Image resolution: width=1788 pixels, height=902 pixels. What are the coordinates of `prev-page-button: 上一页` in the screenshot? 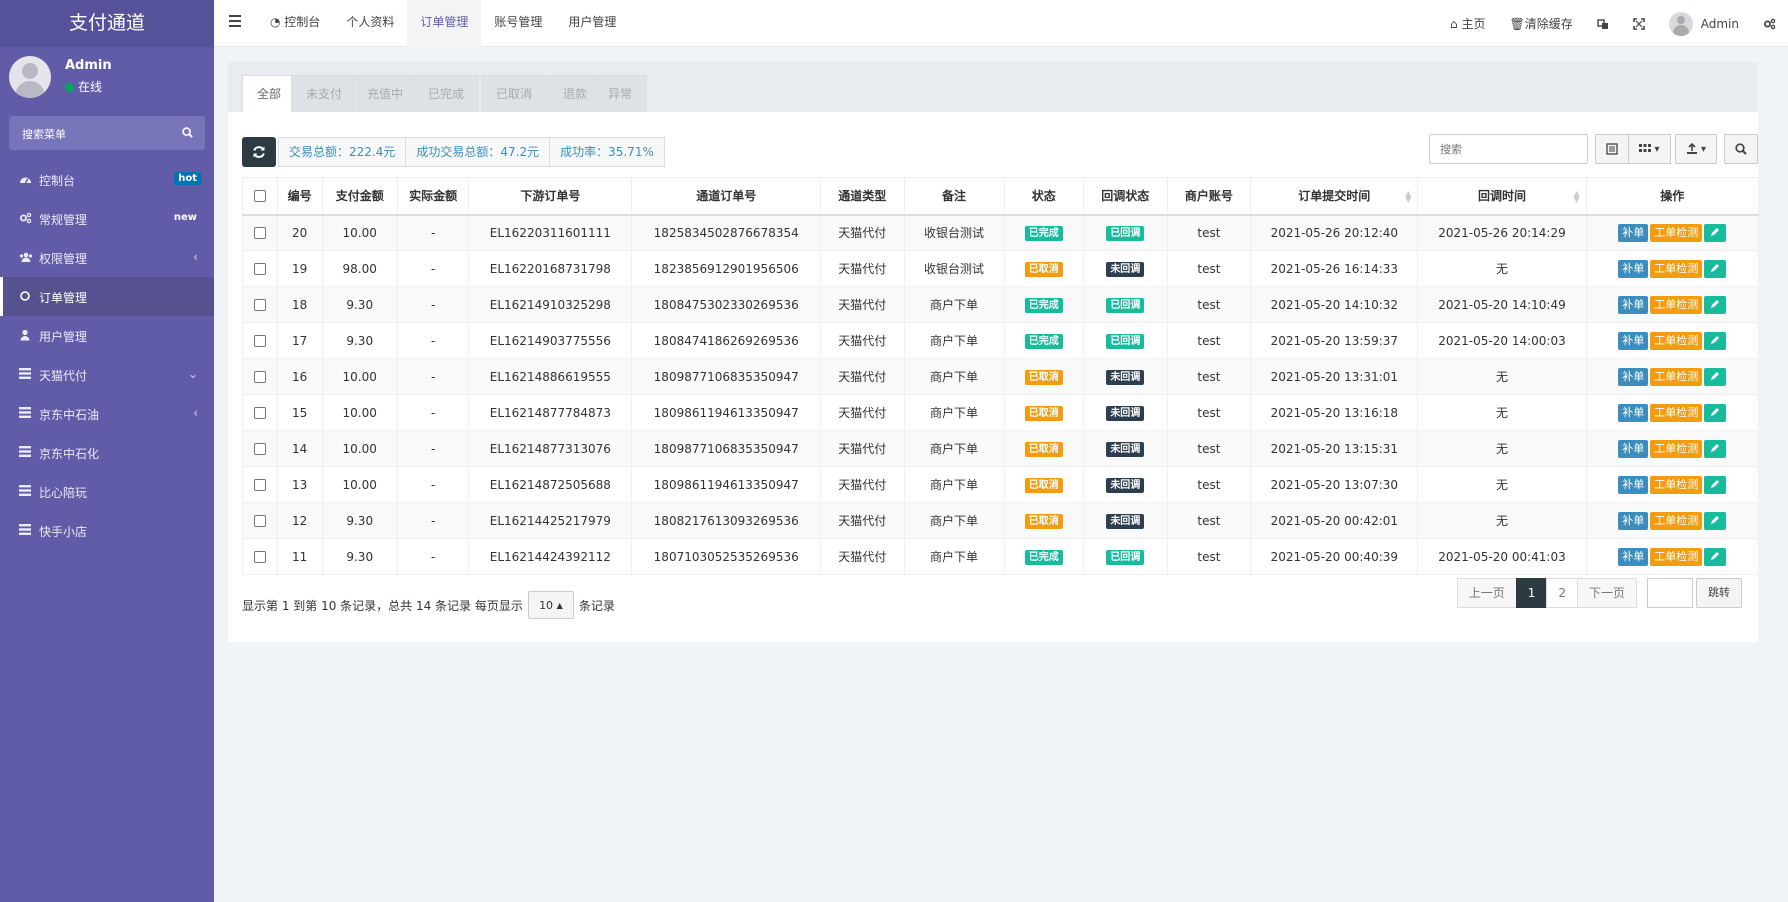 It's located at (1486, 593).